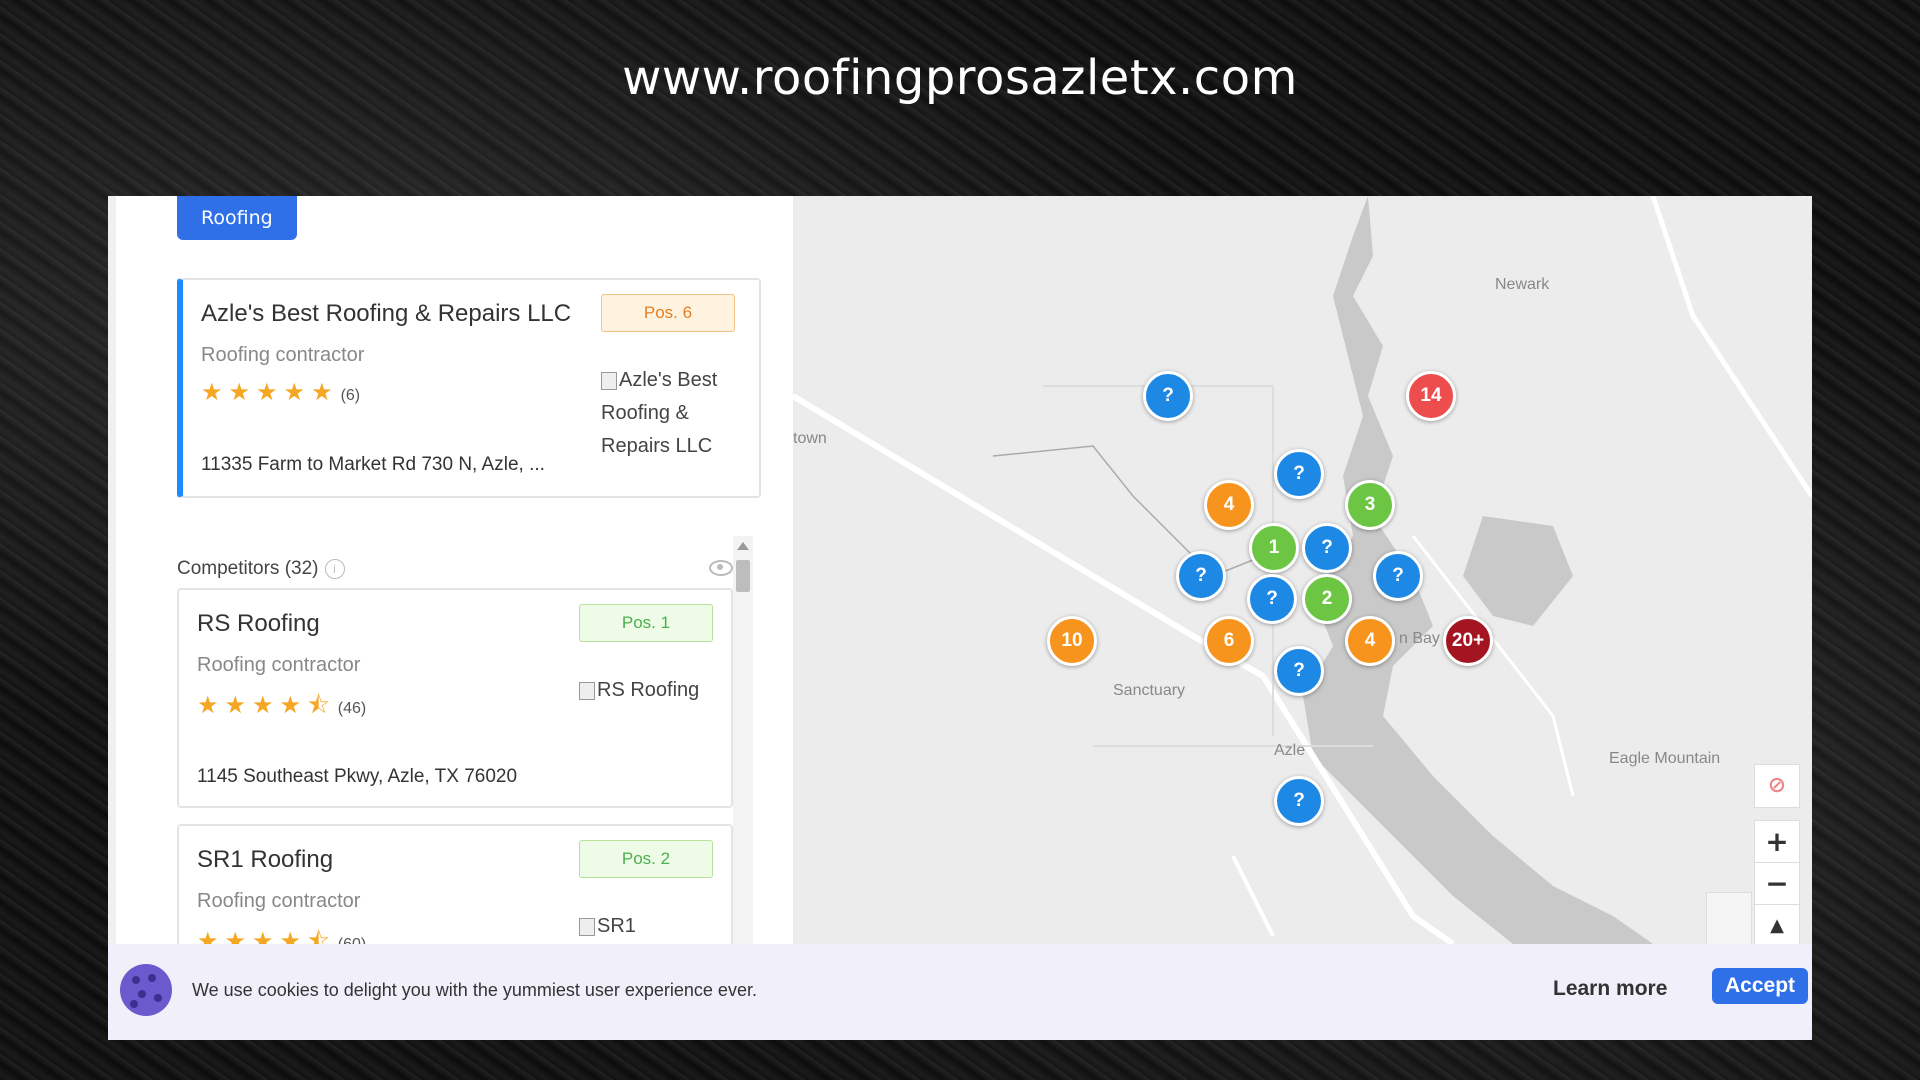 This screenshot has width=1920, height=1080. Describe the element at coordinates (146, 990) in the screenshot. I see `cookie-icon` at that location.